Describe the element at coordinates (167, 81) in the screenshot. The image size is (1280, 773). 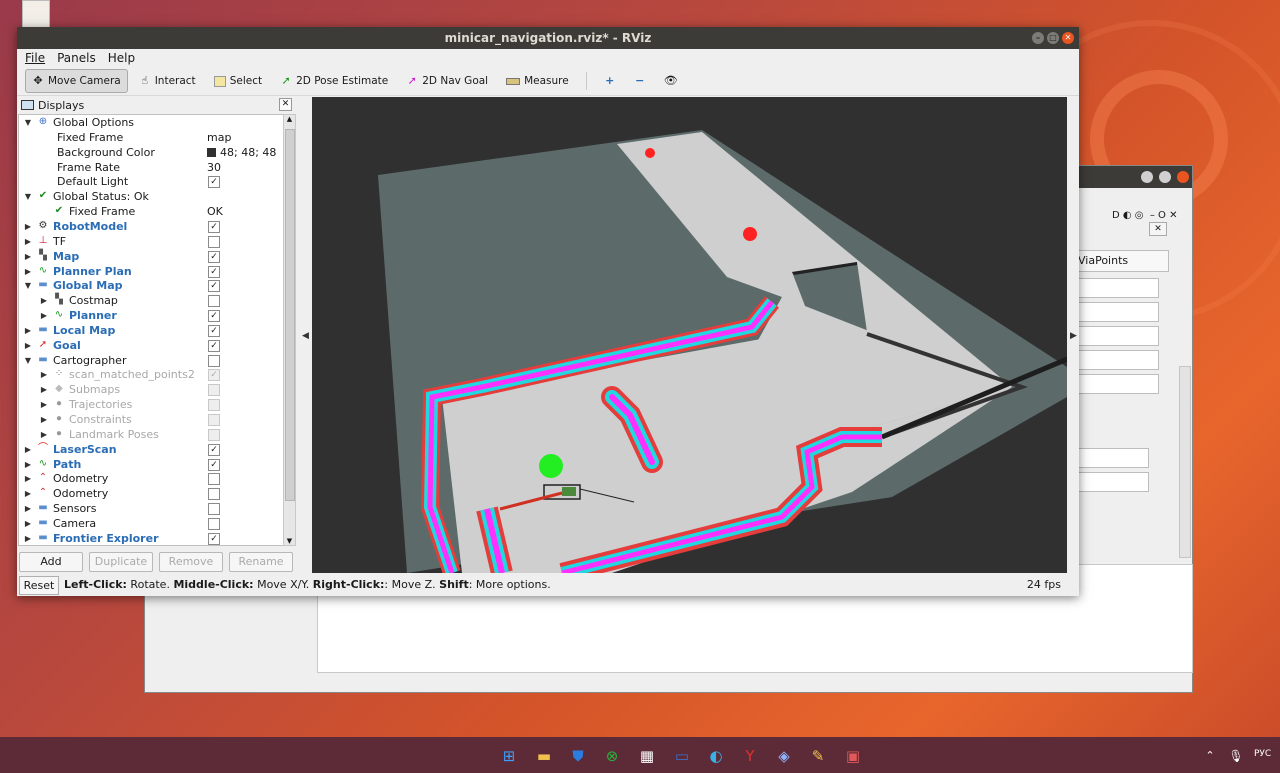
I see `interact-button: ☝ Interact` at that location.